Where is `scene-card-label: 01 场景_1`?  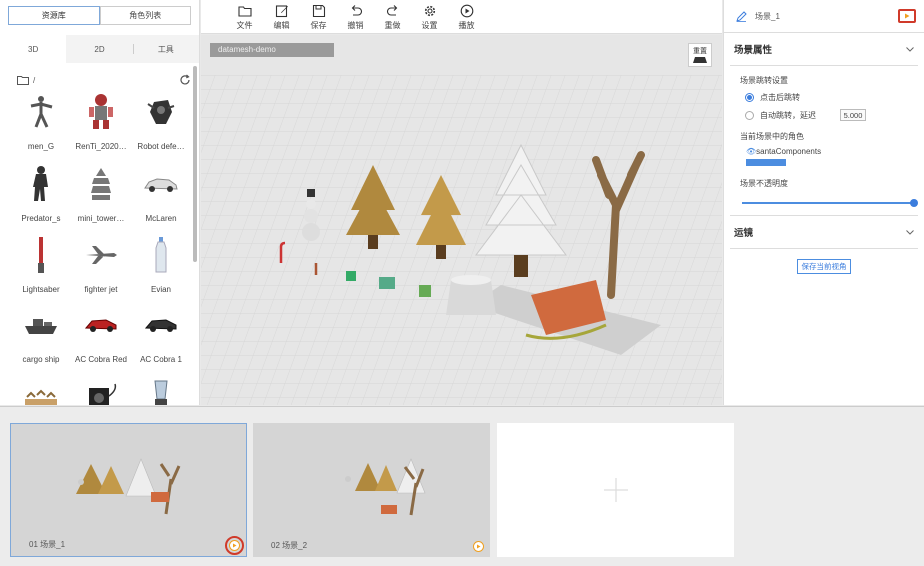 scene-card-label: 01 场景_1 is located at coordinates (47, 544).